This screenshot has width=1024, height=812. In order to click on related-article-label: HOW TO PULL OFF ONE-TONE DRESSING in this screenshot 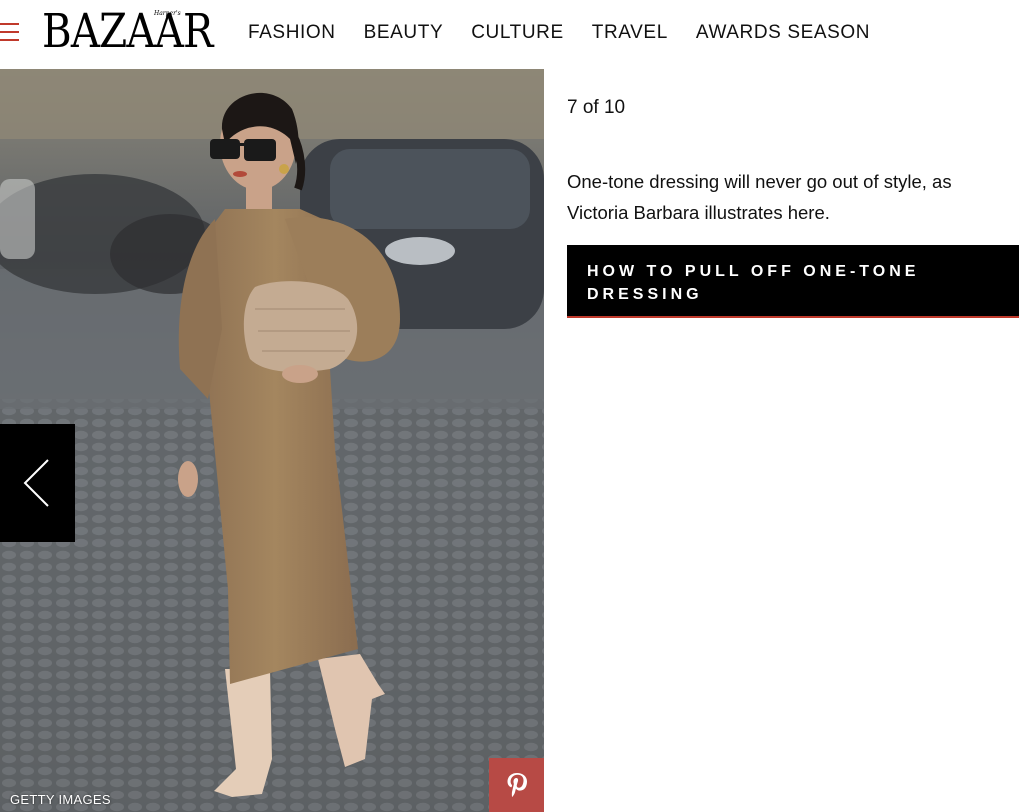, I will do `click(753, 283)`.